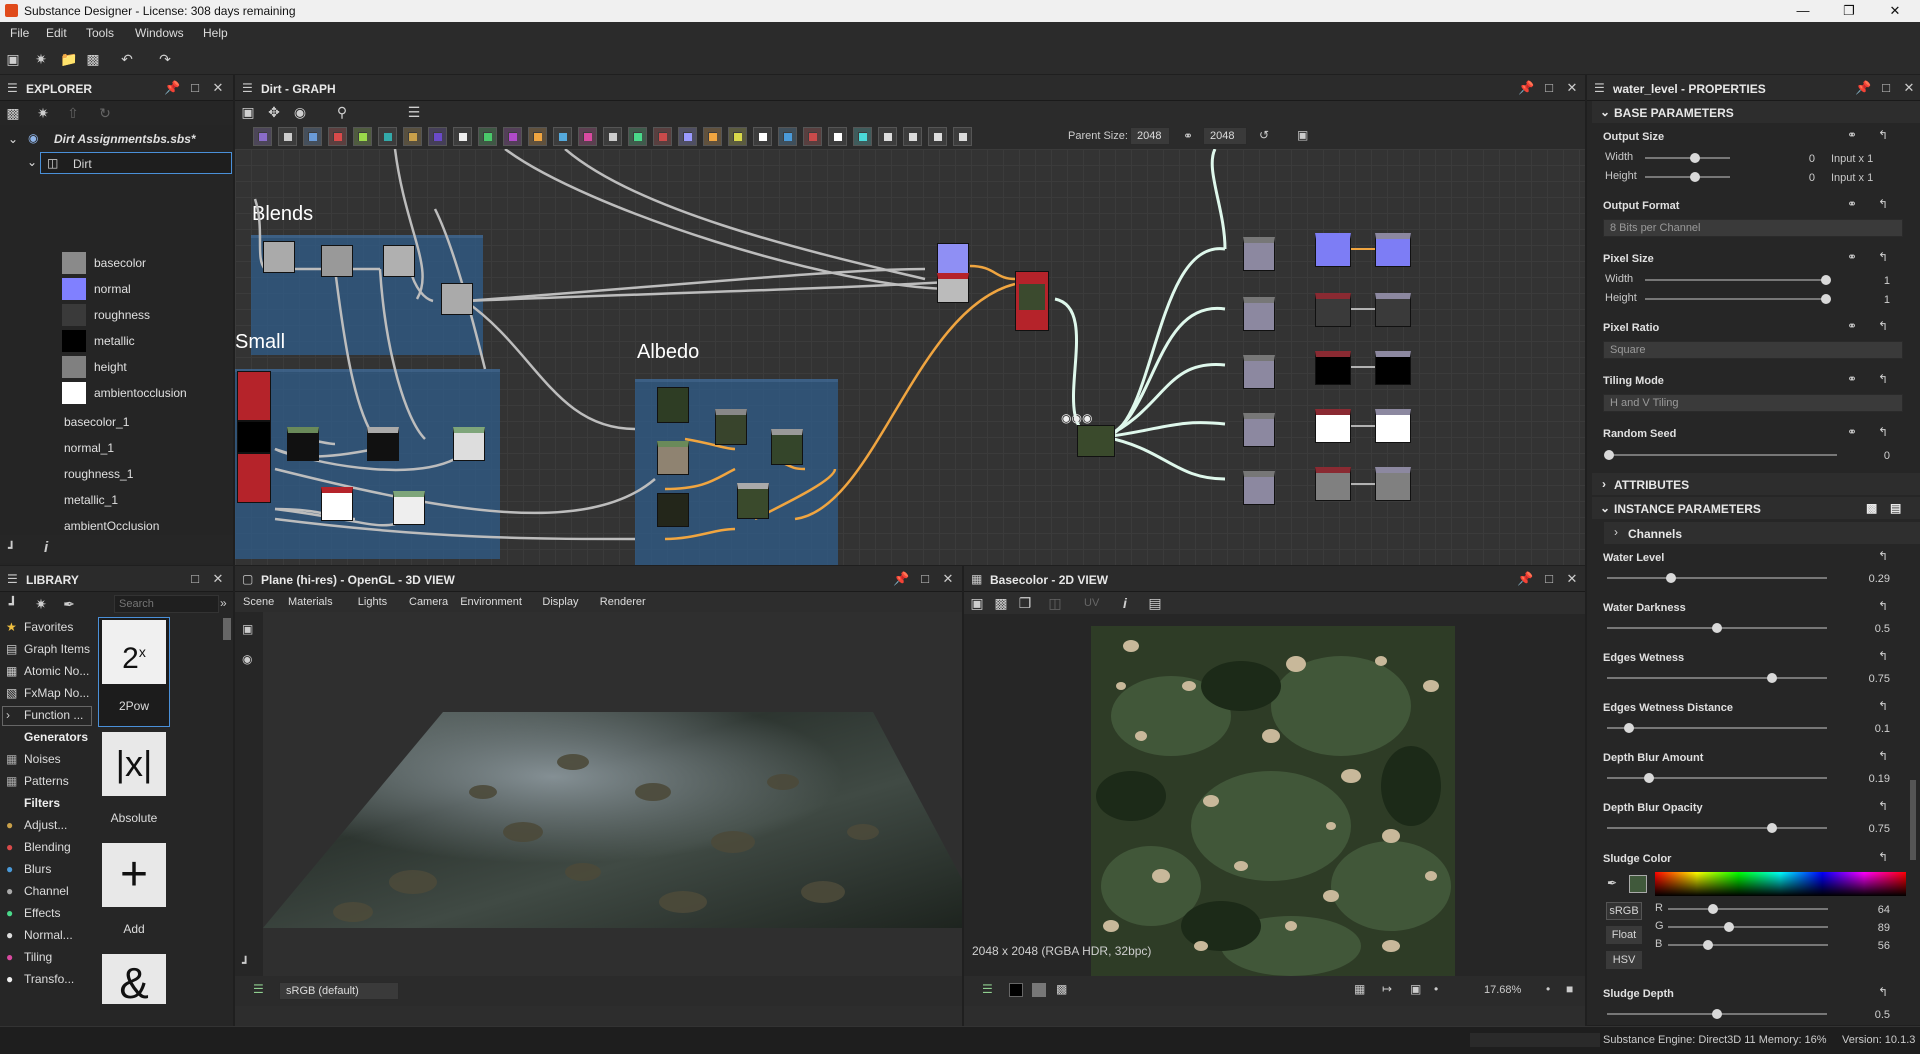 This screenshot has width=1920, height=1054. Describe the element at coordinates (1188, 136) in the screenshot. I see `link-icon: ⚭` at that location.